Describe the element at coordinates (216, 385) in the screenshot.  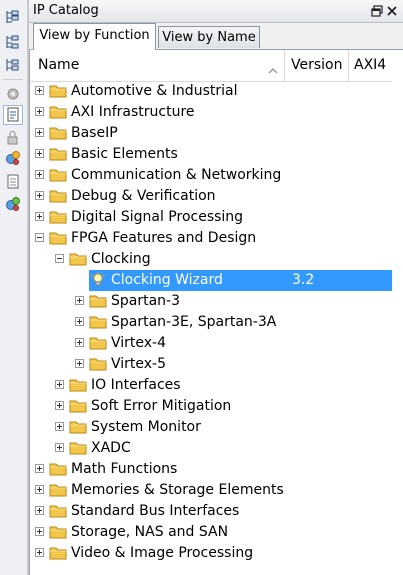
I see `tree-item-folder: IO Interfaces` at that location.